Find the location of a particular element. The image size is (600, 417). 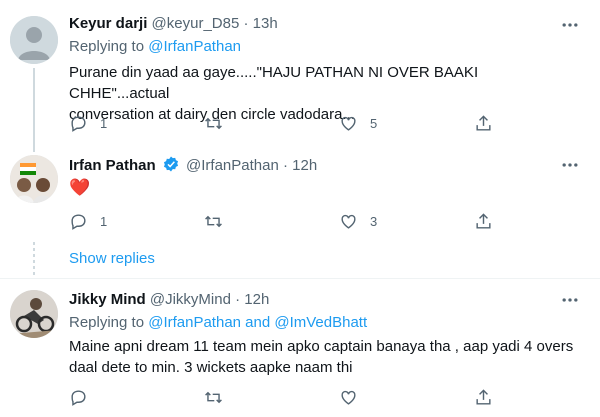

replying-to: Replying to @IrfanPathan and @ImVedBhatt is located at coordinates (218, 323).